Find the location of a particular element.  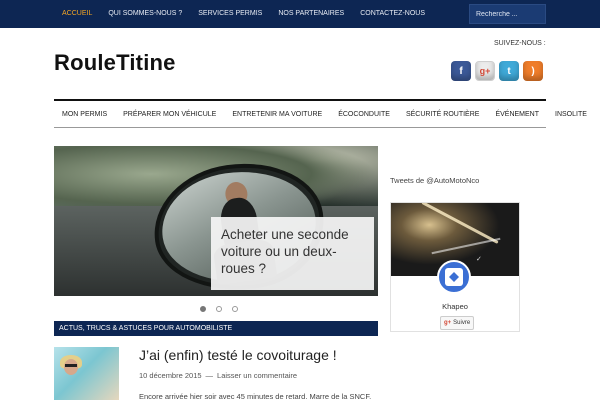

main-nav-item-evenement: ÉVÉNEMENT is located at coordinates (517, 114).